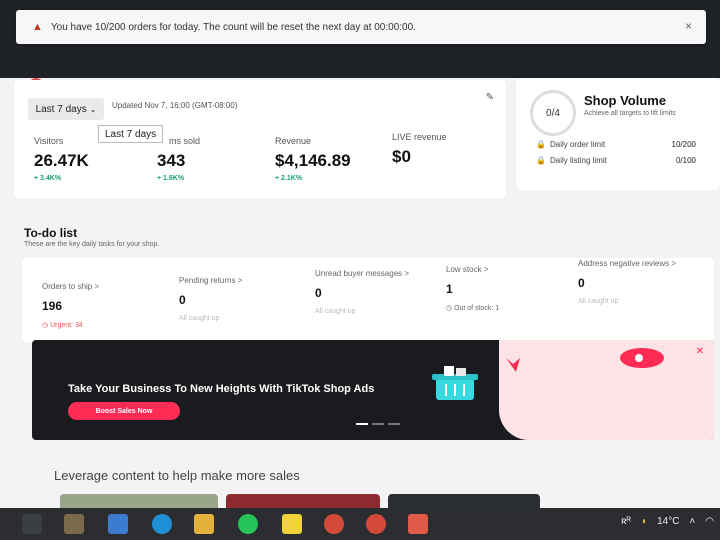 The height and width of the screenshot is (540, 720). I want to click on stat-value: 26.47K, so click(61, 160).